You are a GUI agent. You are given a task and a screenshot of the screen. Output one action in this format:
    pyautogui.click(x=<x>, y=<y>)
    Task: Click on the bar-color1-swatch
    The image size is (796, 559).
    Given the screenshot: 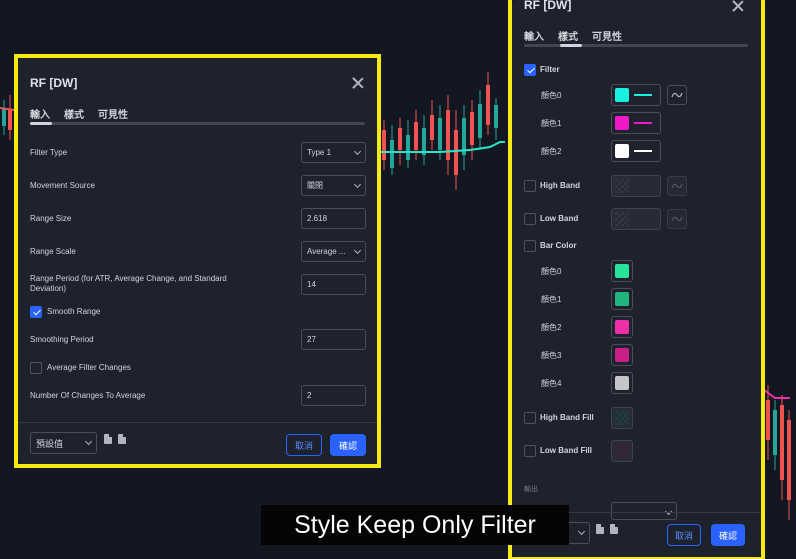 What is the action you would take?
    pyautogui.click(x=622, y=299)
    